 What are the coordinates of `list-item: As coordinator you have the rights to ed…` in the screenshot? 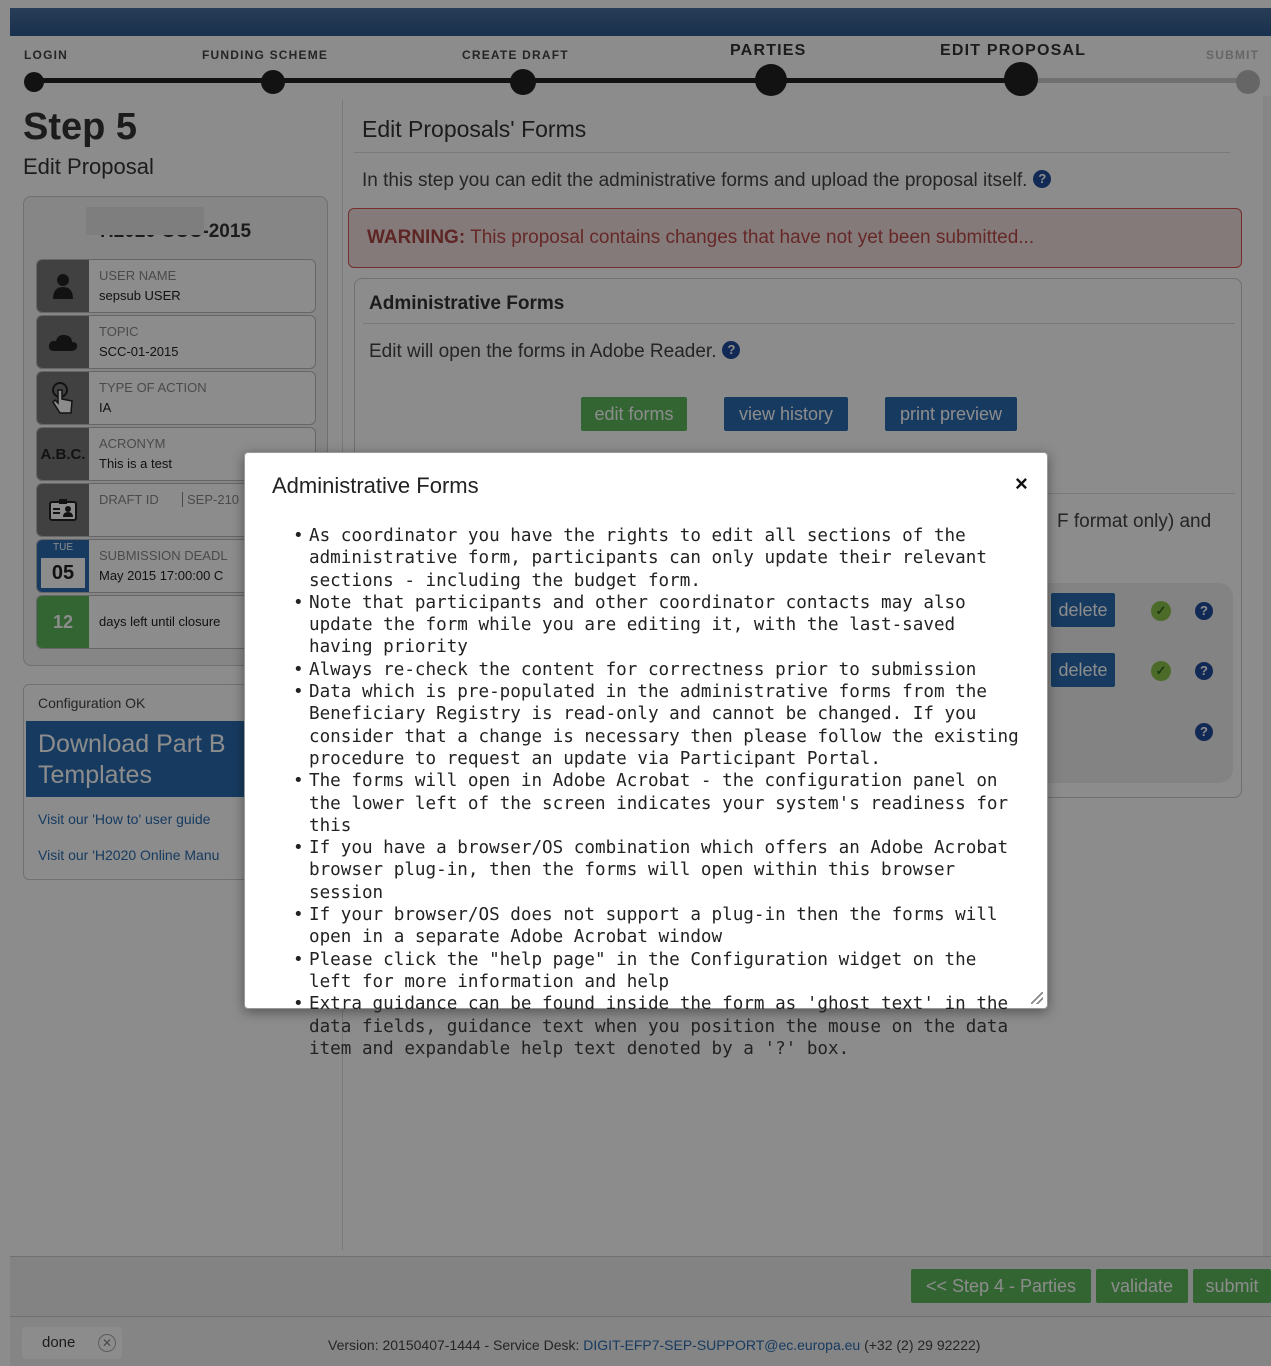 It's located at (655, 558).